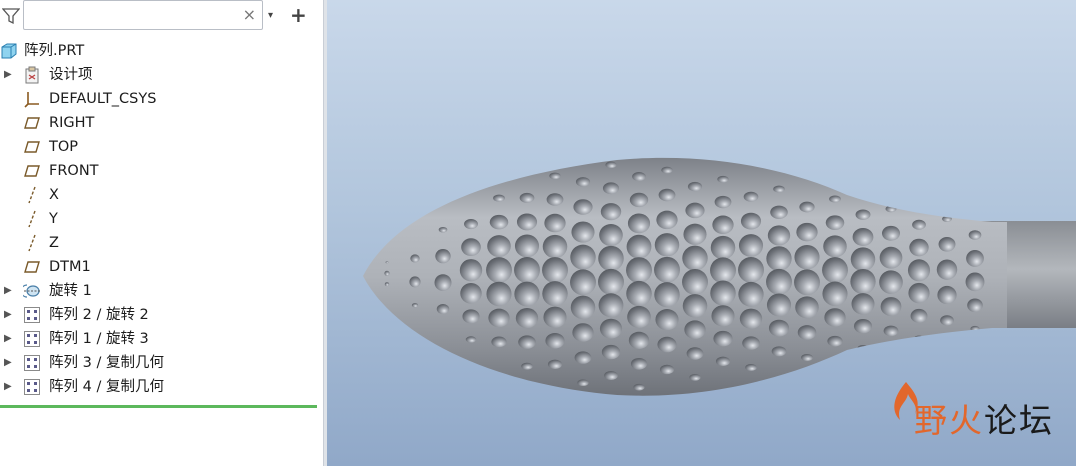 The image size is (1076, 466). I want to click on tree-item-axis-y: Y, so click(161, 219).